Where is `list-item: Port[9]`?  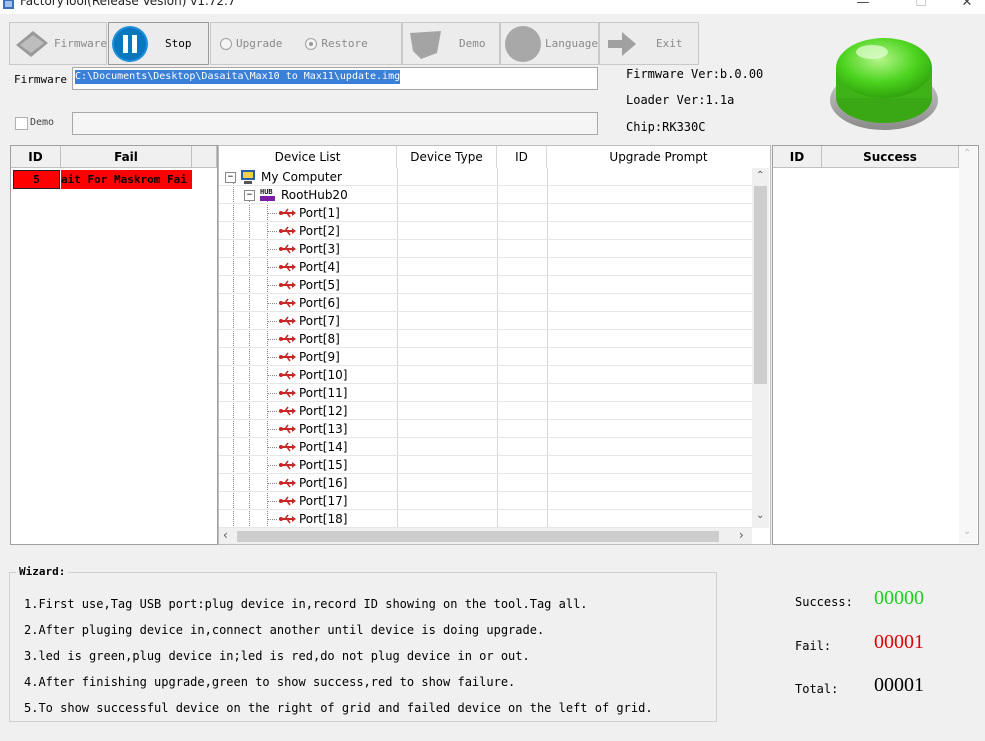
list-item: Port[9] is located at coordinates (485, 357).